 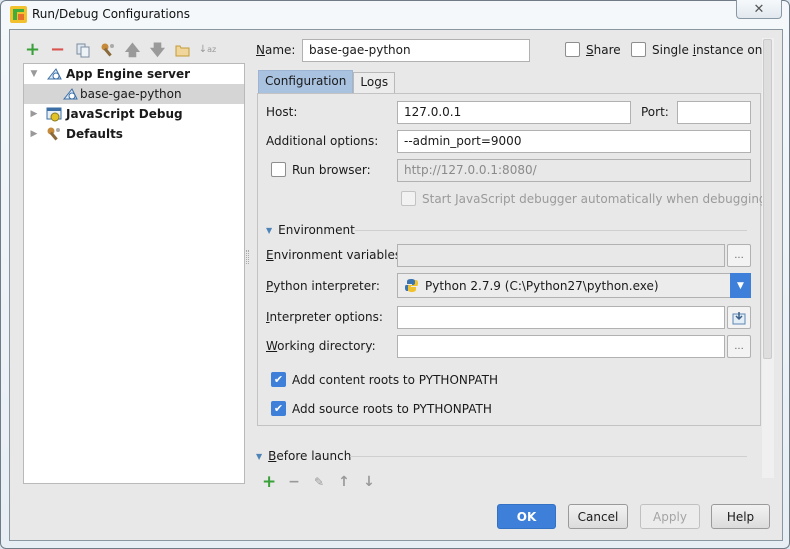 I want to click on host-input: 127.0.0.1, so click(x=514, y=112).